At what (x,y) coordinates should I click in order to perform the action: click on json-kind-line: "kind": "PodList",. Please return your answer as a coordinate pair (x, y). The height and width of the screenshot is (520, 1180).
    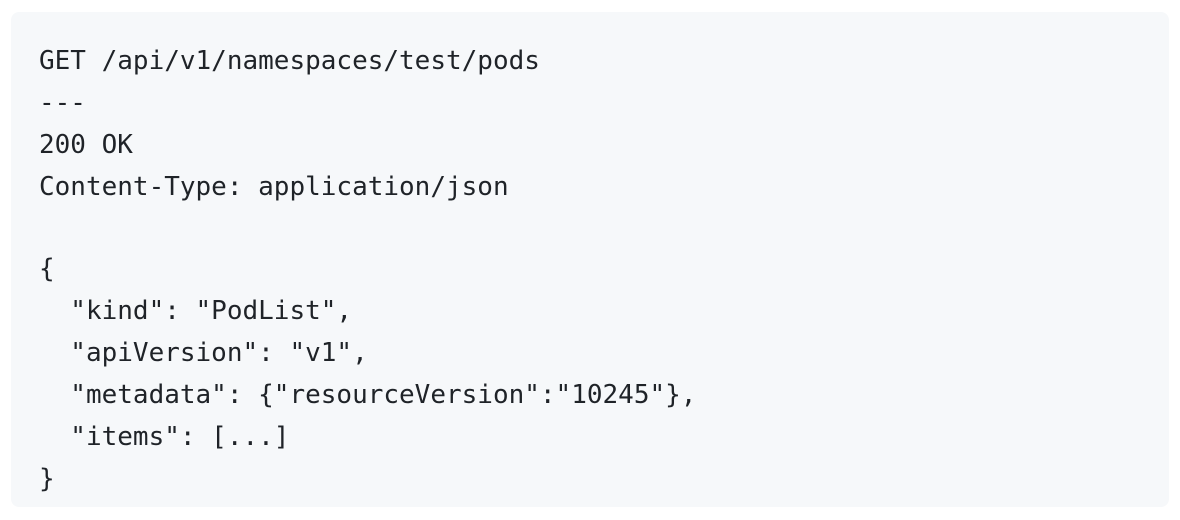
    Looking at the image, I should click on (196, 311).